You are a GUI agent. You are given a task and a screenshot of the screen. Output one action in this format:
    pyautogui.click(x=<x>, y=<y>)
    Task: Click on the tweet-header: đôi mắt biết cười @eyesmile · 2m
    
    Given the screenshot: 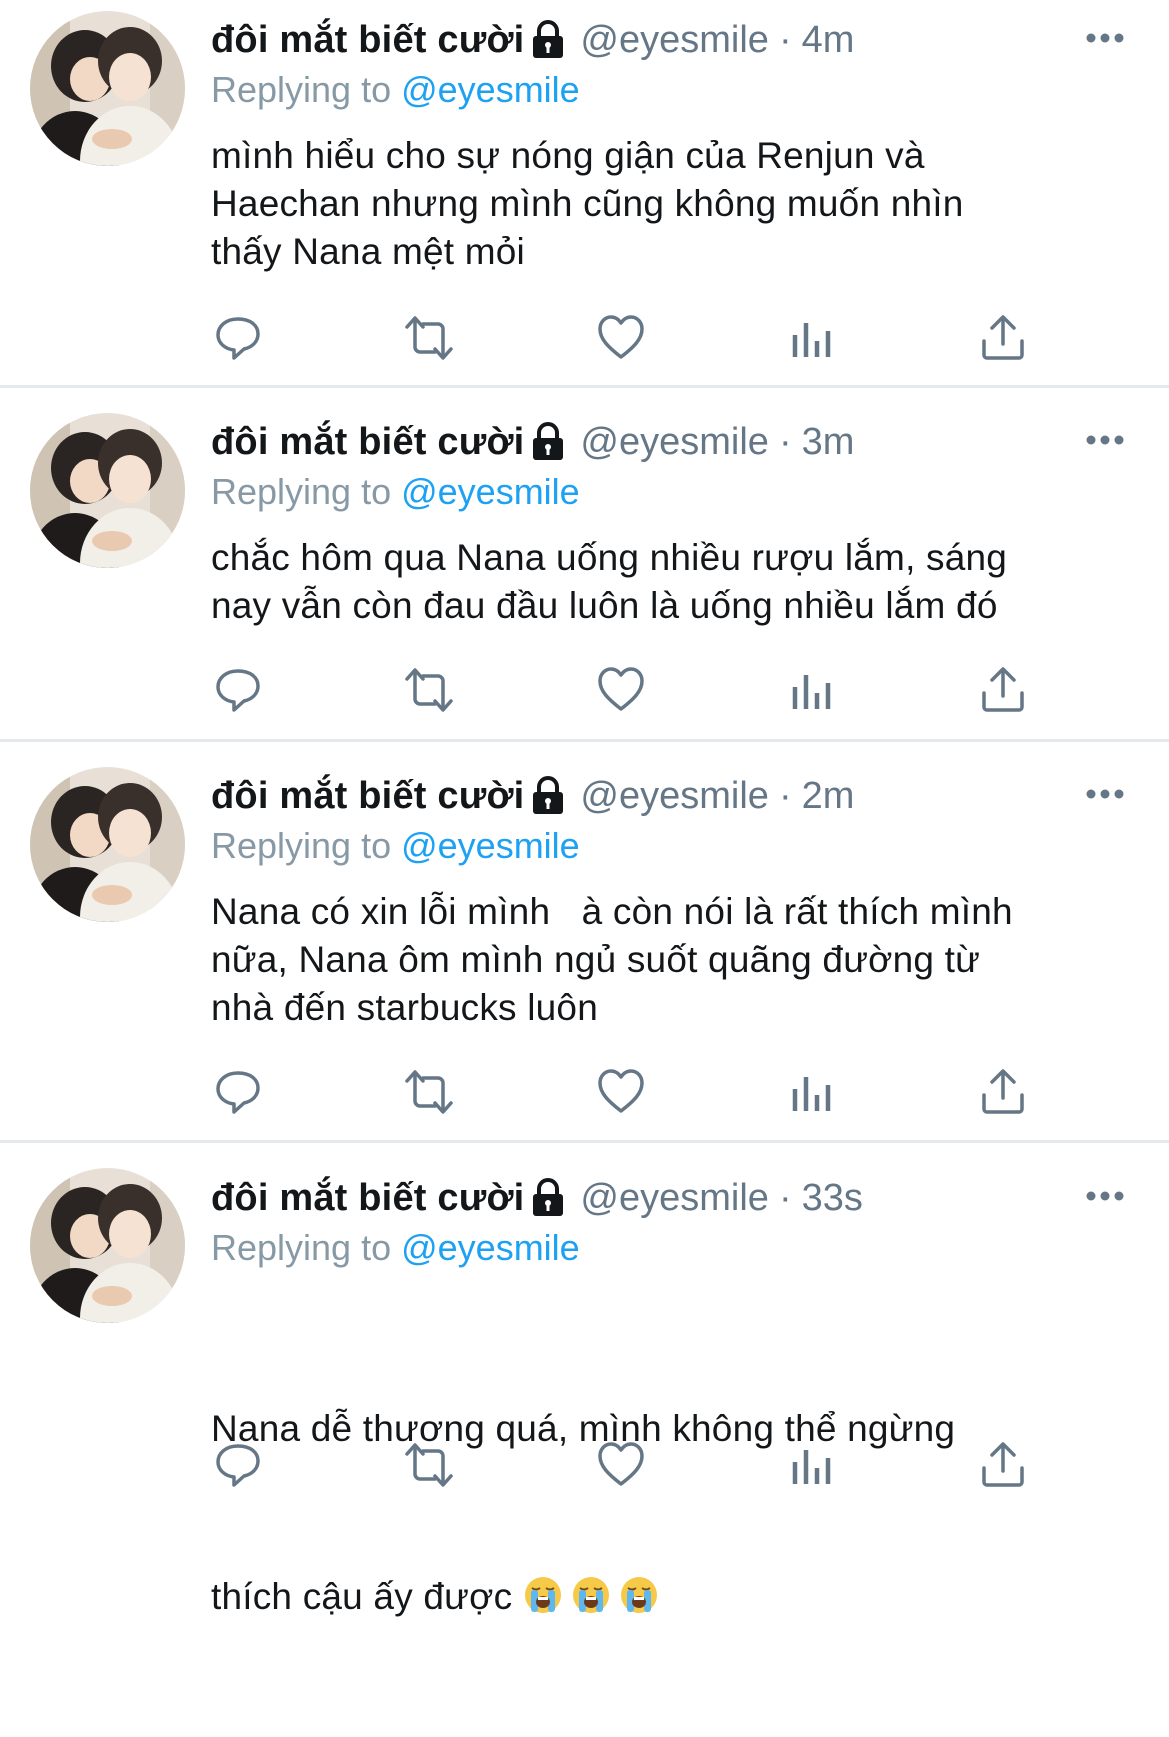 What is the action you would take?
    pyautogui.click(x=532, y=796)
    